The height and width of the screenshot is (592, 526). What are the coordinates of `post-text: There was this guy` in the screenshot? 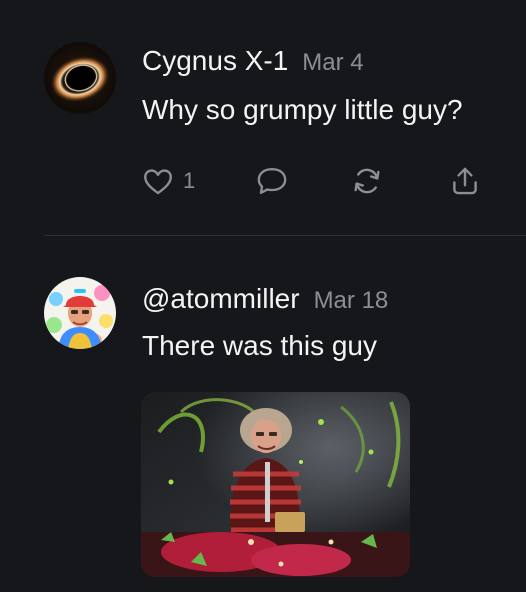 It's located at (259, 345).